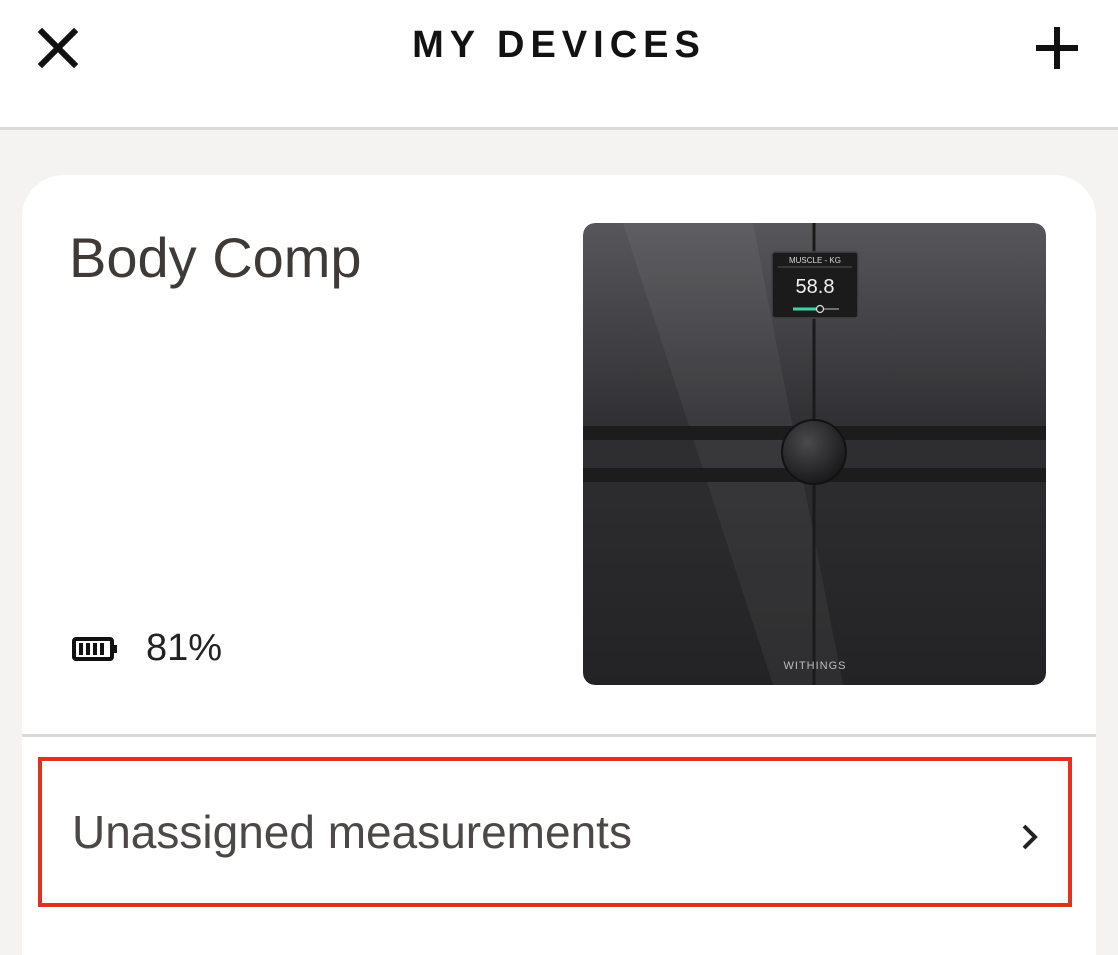 The height and width of the screenshot is (955, 1118). Describe the element at coordinates (815, 666) in the screenshot. I see `scale-brand-label: WITHINGS` at that location.